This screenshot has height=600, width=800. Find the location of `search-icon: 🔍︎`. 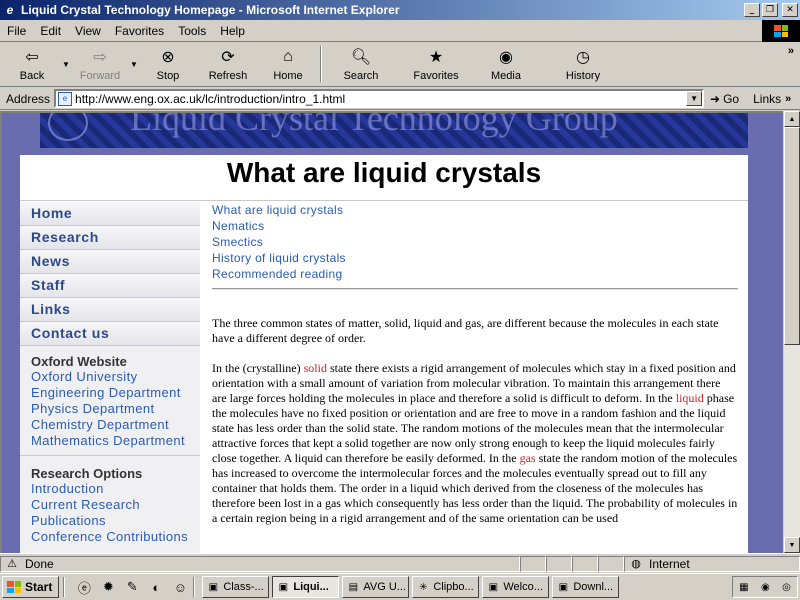

search-icon: 🔍︎ is located at coordinates (361, 57).